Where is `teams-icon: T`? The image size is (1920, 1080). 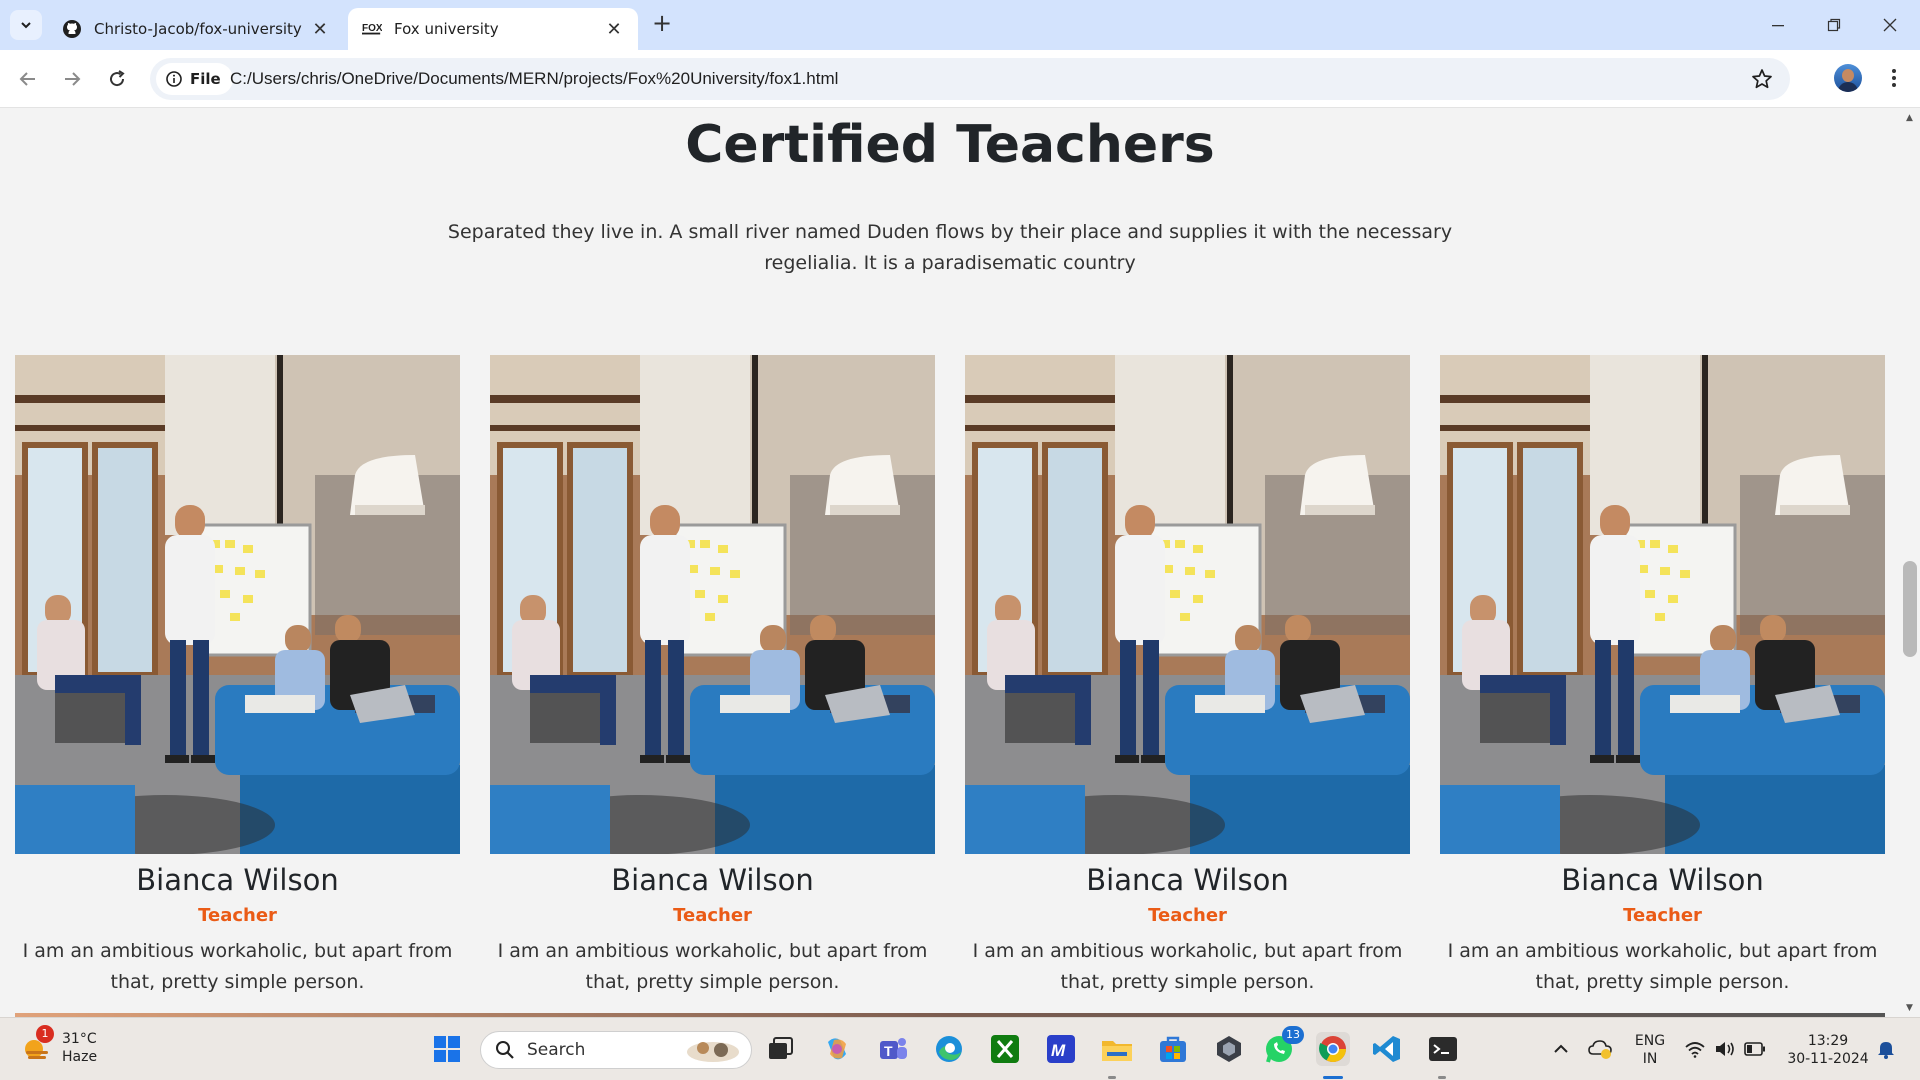
teams-icon: T is located at coordinates (893, 1049).